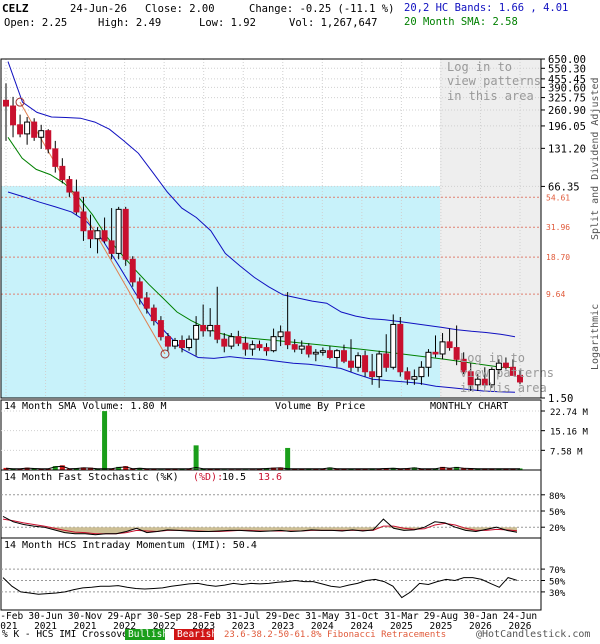 The width and height of the screenshot is (600, 644). I want to click on price-tick-label: 260.90, so click(567, 111).